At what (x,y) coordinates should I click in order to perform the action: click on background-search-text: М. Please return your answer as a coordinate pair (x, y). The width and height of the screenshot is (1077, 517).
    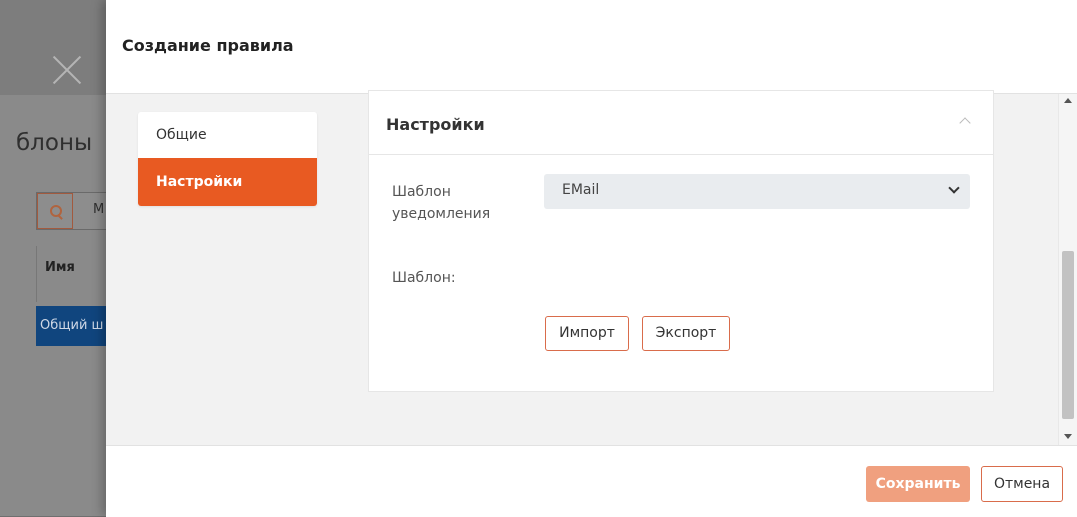
    Looking at the image, I should click on (99, 209).